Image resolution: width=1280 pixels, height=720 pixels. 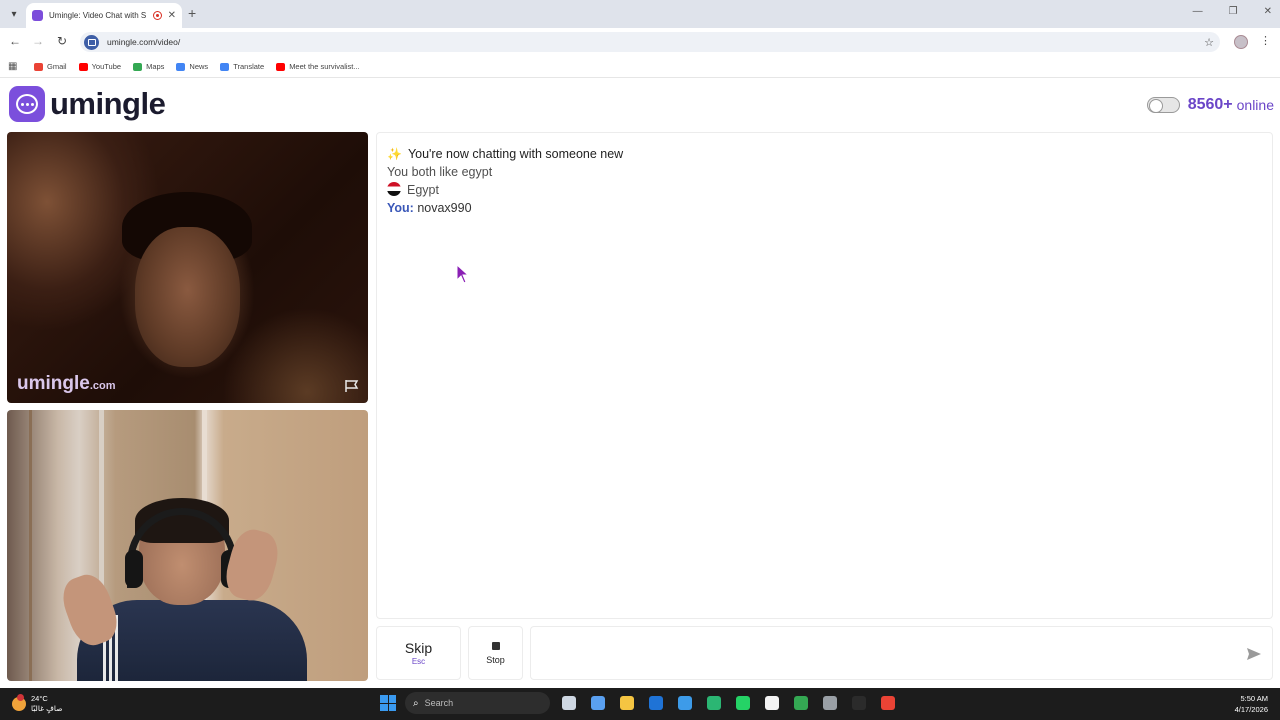 I want to click on apps-grid-icon: ▦, so click(x=15, y=66).